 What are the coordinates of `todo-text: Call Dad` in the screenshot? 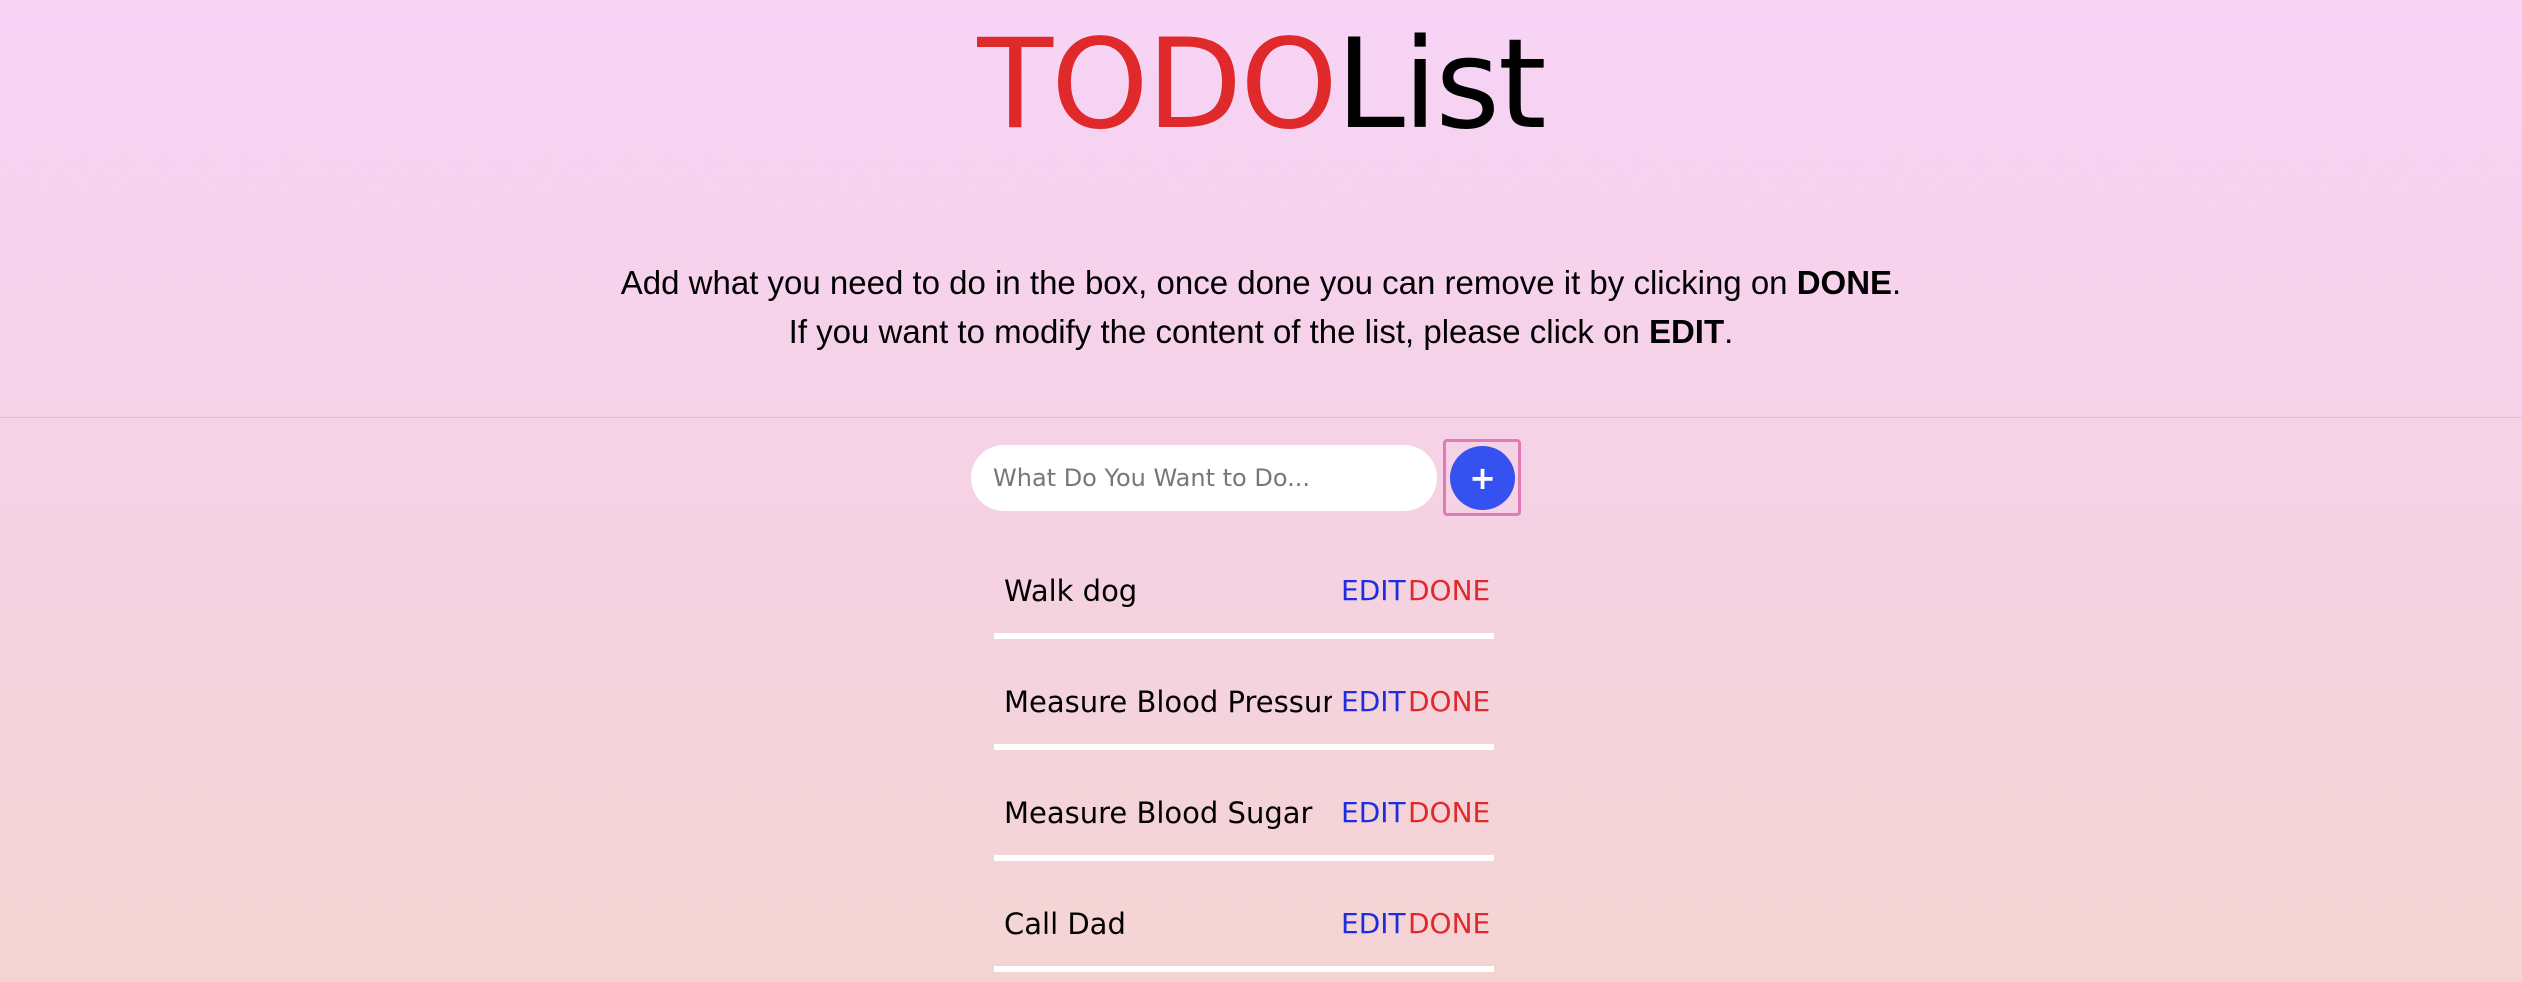 It's located at (1065, 924).